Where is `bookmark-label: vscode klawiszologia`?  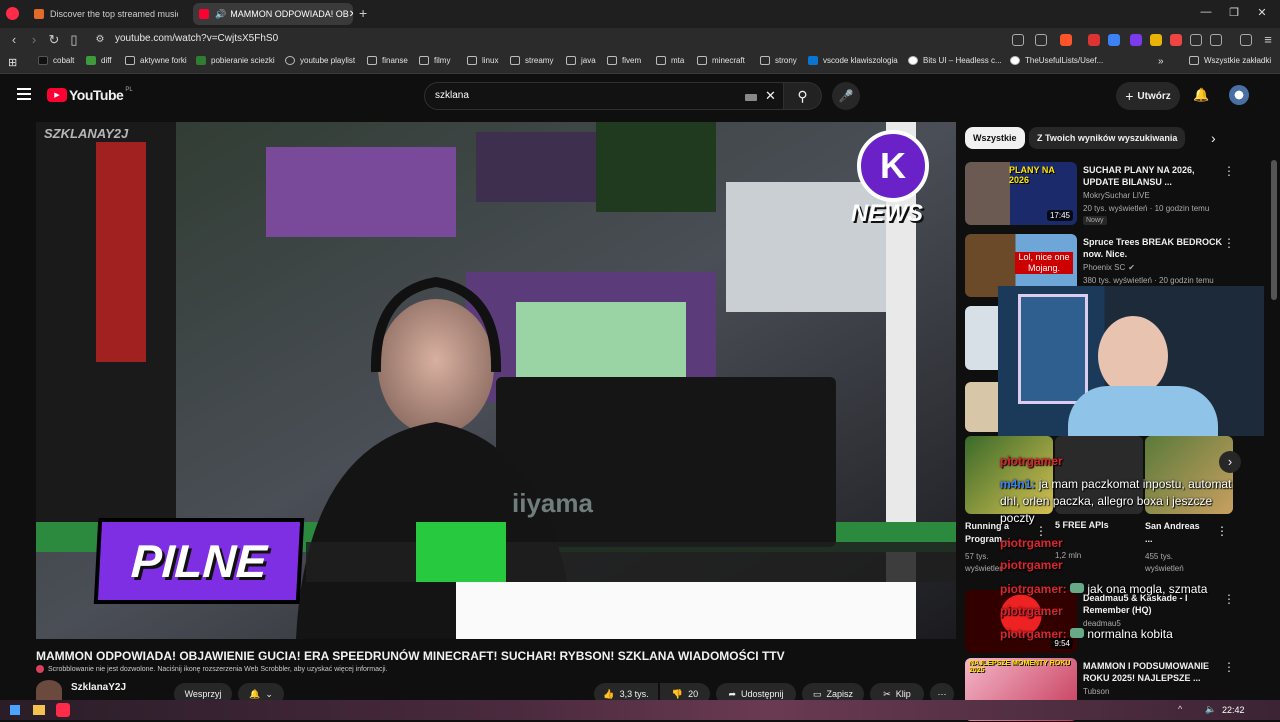 bookmark-label: vscode klawiszologia is located at coordinates (860, 60).